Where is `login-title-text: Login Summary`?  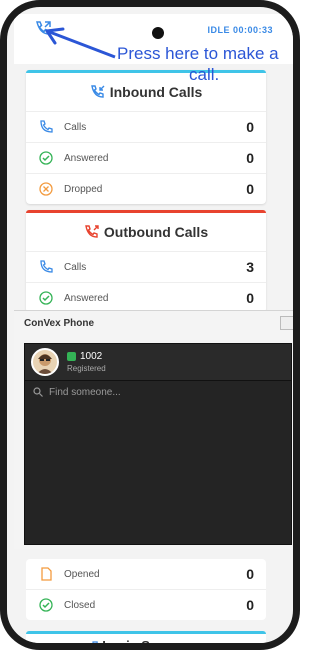 login-title-text: Login Summary is located at coordinates (151, 644).